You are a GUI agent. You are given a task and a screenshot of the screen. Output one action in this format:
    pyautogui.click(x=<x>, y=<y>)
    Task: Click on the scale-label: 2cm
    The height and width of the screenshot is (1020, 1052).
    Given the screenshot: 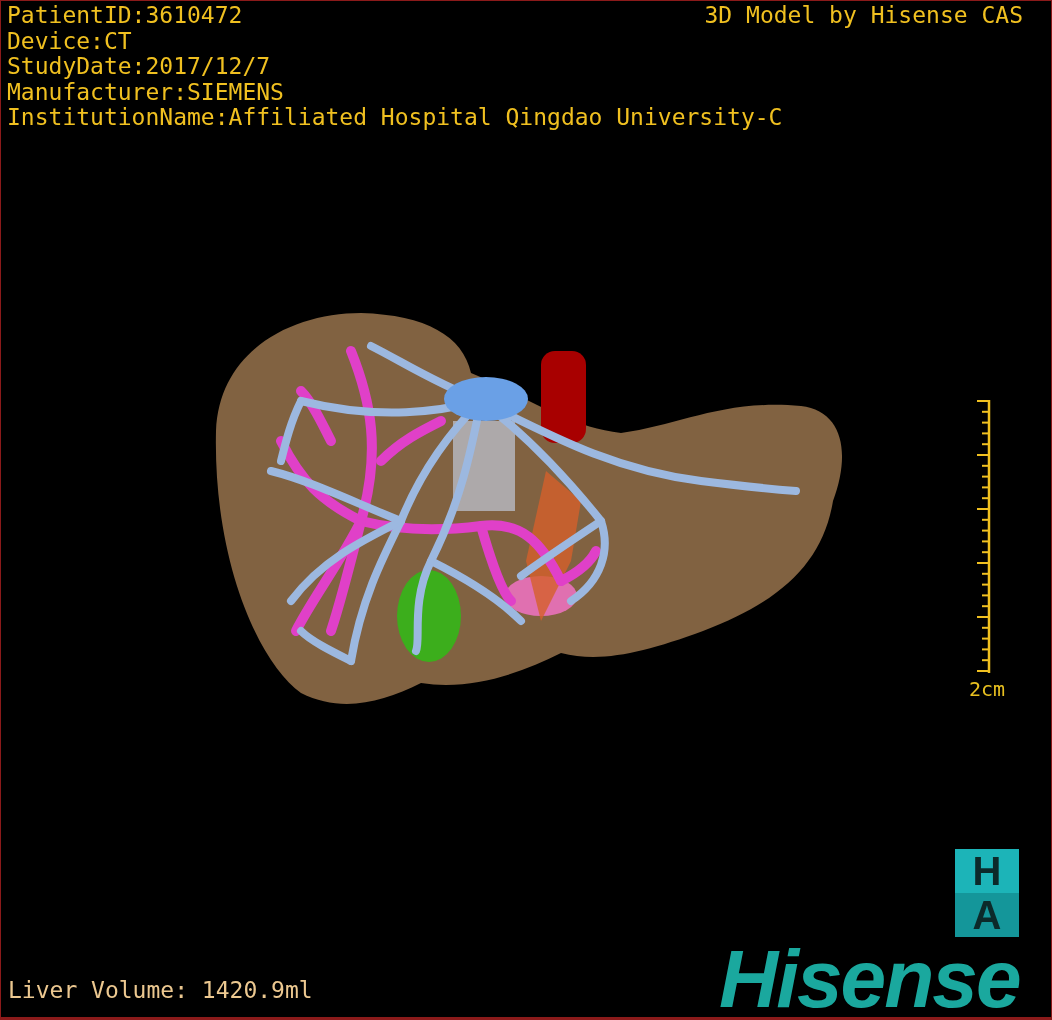 What is the action you would take?
    pyautogui.click(x=987, y=689)
    